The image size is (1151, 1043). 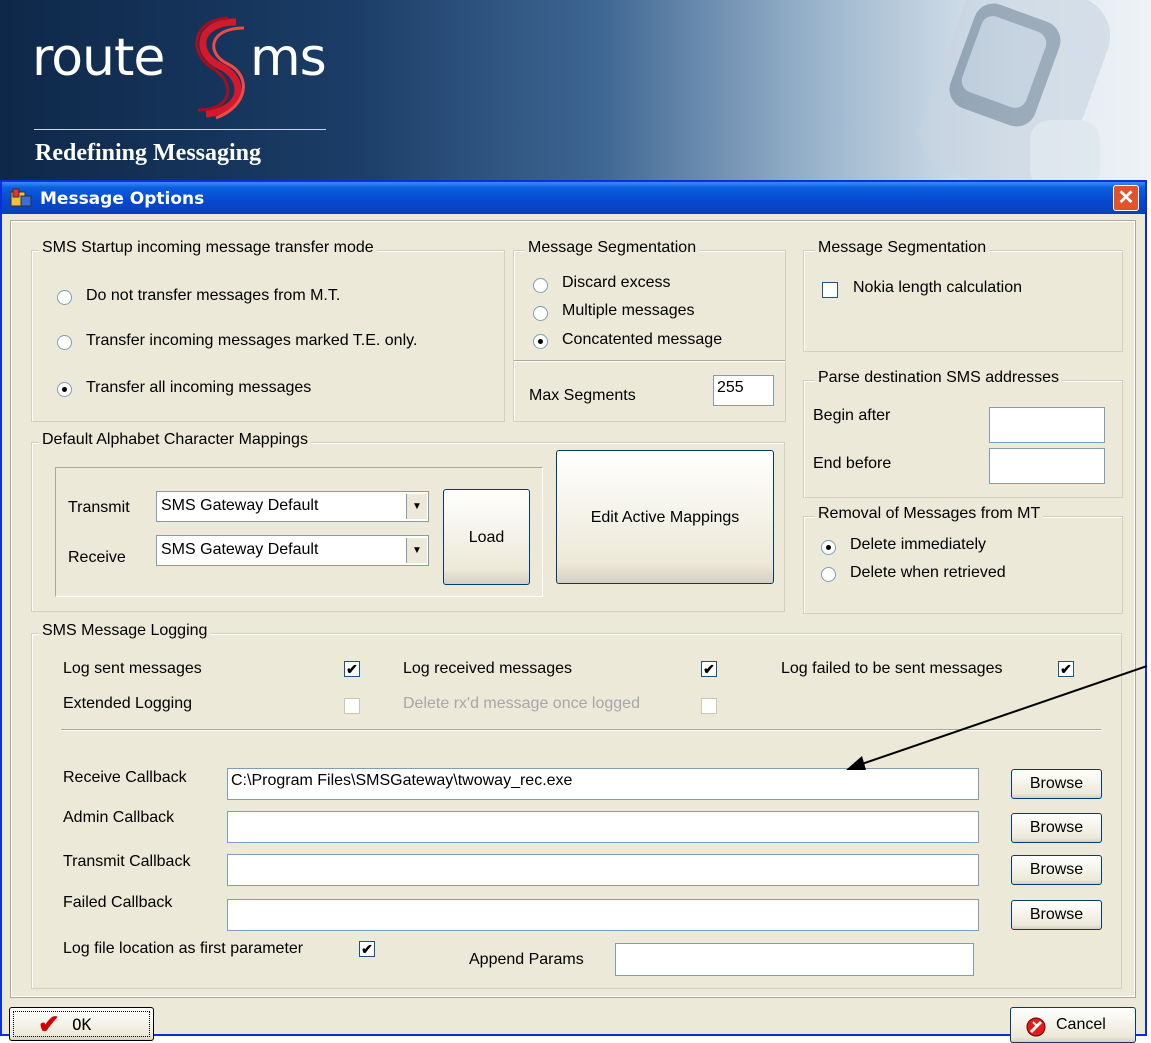 I want to click on admin-callback-browse-button: Browse, so click(x=1056, y=828).